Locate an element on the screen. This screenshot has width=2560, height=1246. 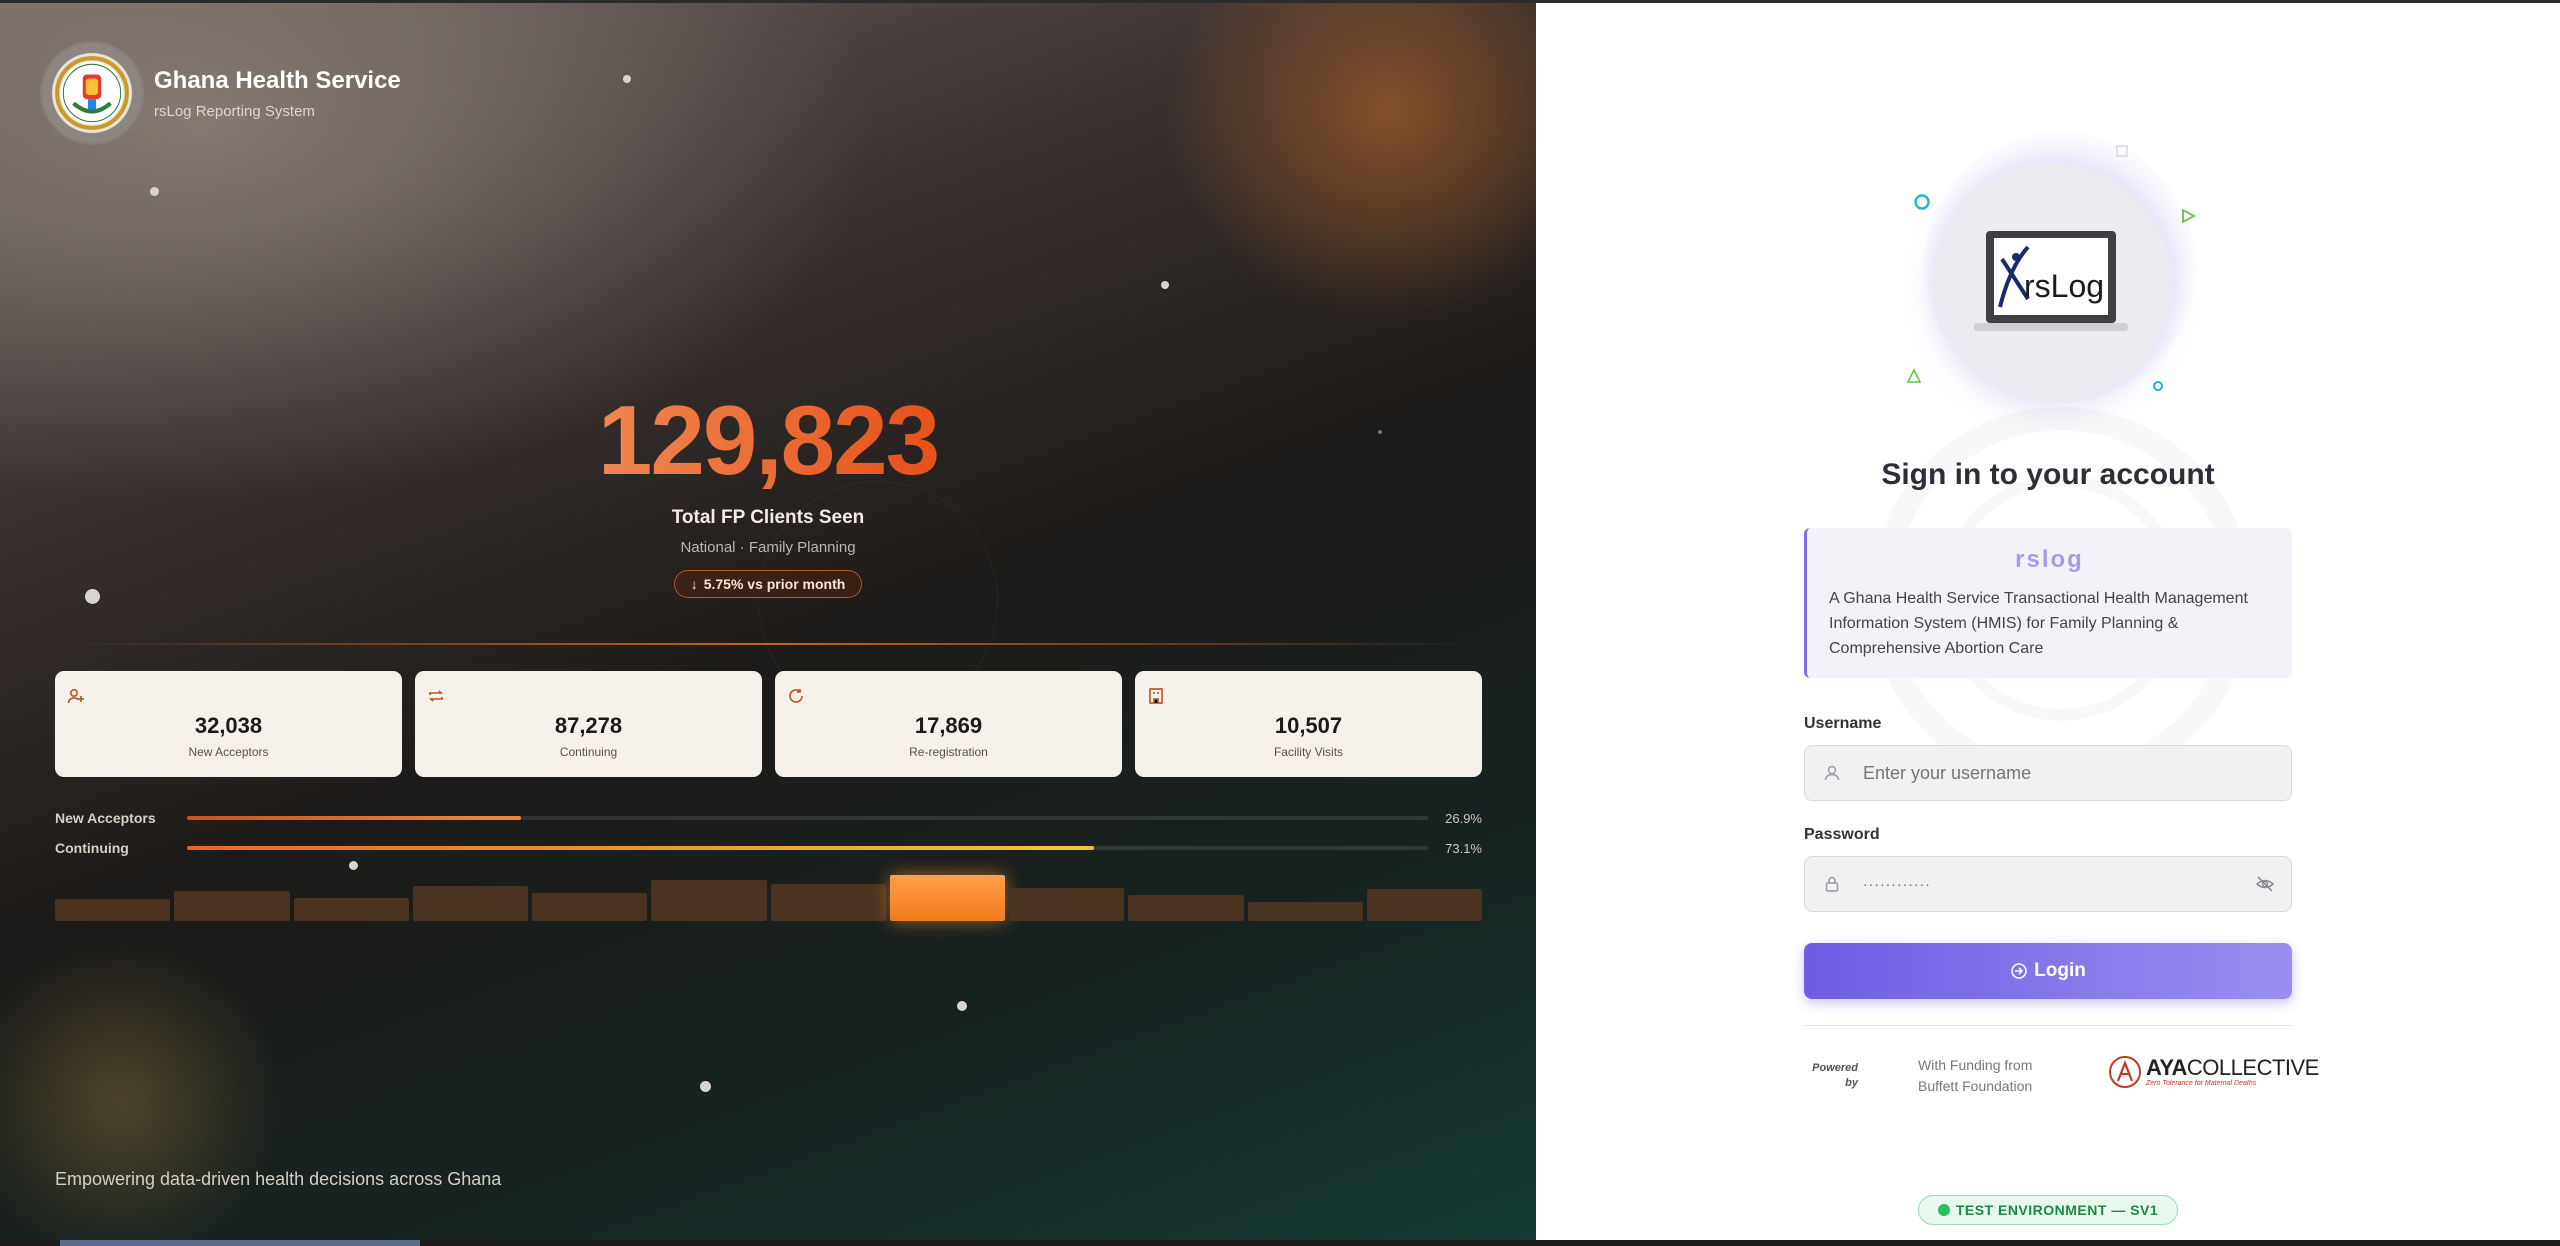
funding-text: With Funding from Buffett Foundation is located at coordinates (1975, 1076).